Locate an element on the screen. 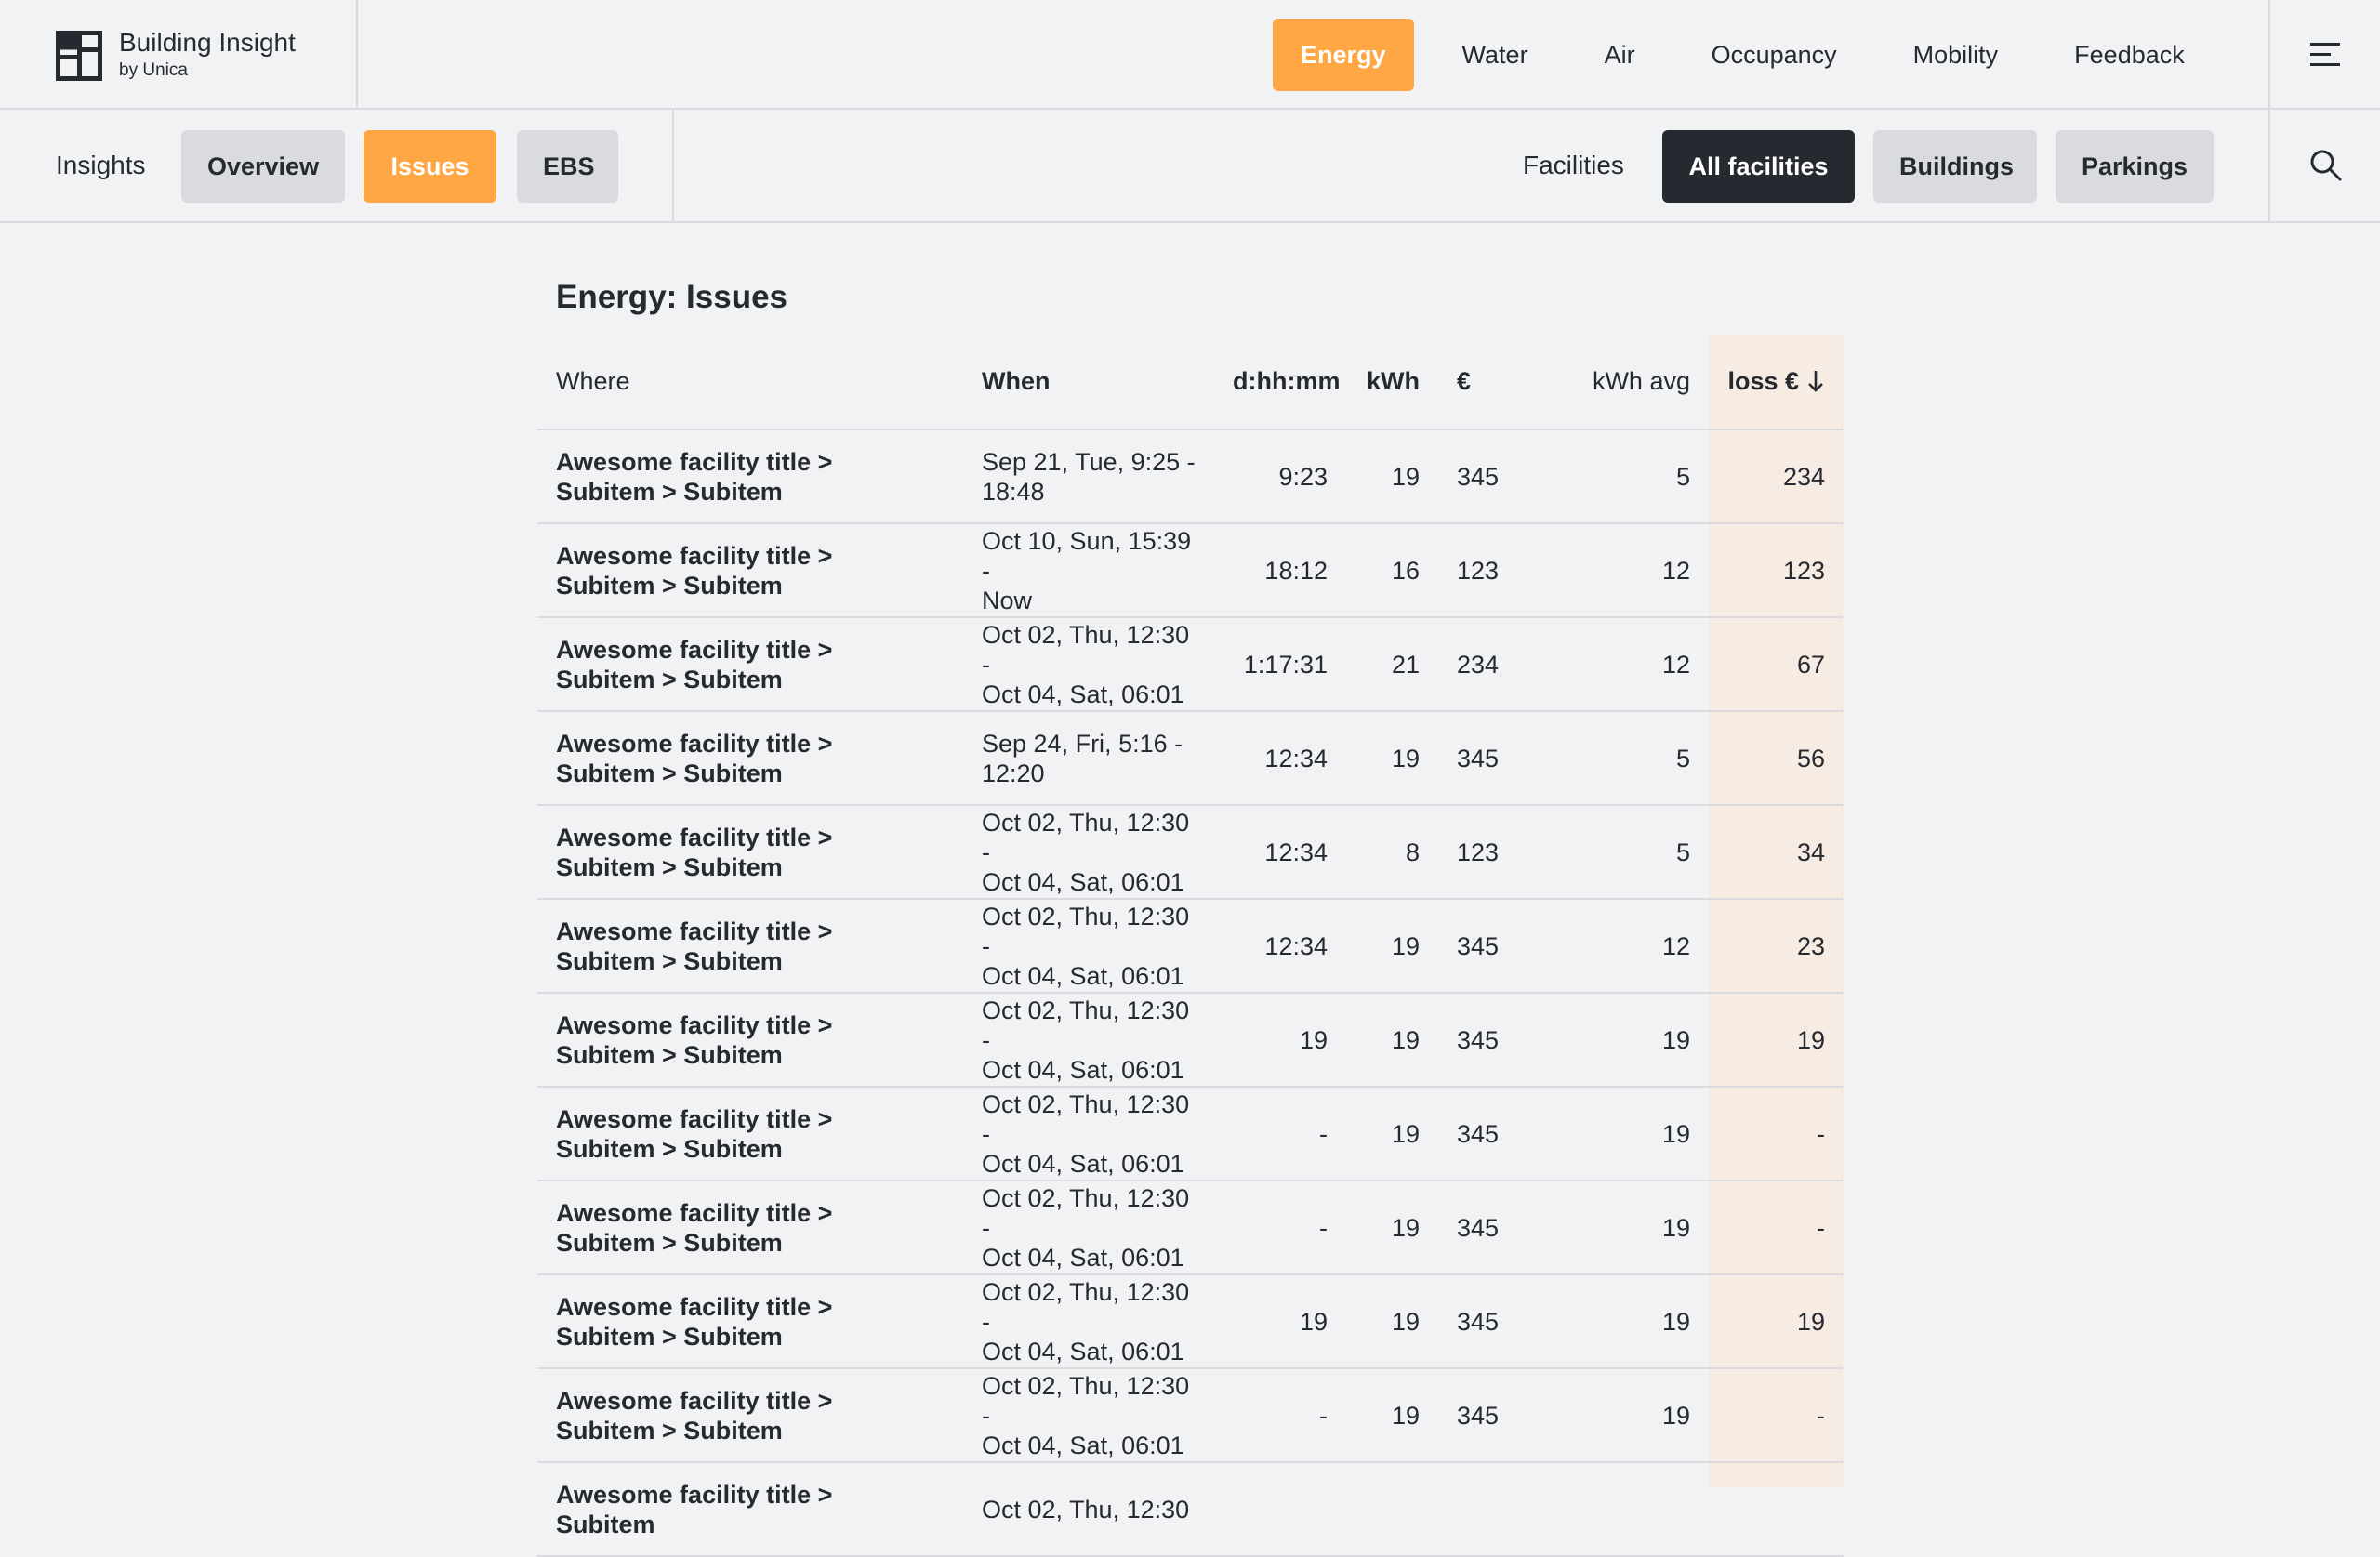 Image resolution: width=2380 pixels, height=1557 pixels. page-title: Energy: Issues is located at coordinates (671, 297).